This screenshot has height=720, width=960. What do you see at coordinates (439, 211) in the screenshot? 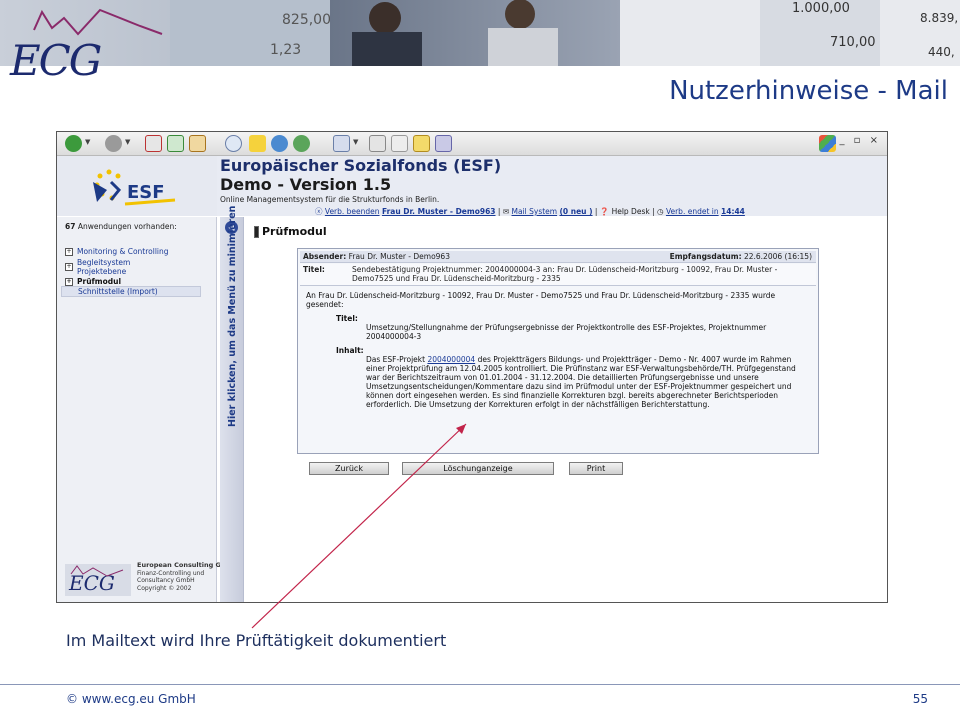
I see `user-link: Frau Dr. Muster - Demo963` at bounding box center [439, 211].